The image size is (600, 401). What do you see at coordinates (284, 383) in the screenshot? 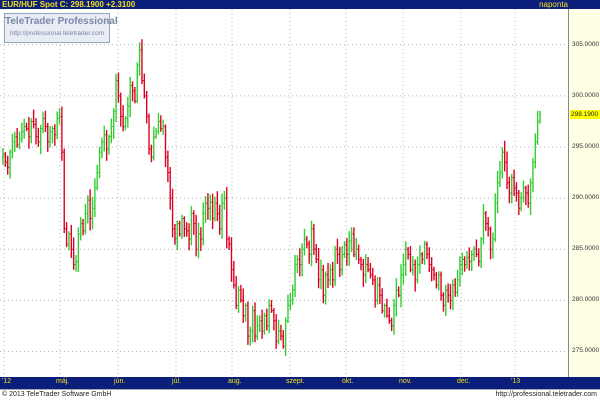
I see `x-axis: '12 máj. jún. júl. aug. szept. okt. nov. dec. '13` at bounding box center [284, 383].